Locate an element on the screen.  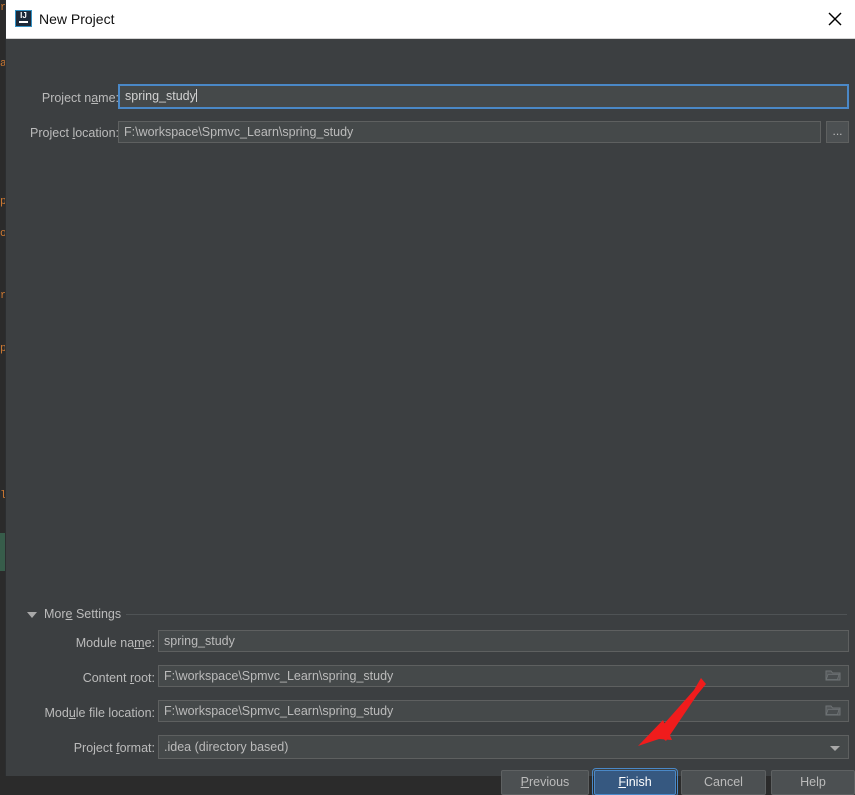
close-icon is located at coordinates (835, 18).